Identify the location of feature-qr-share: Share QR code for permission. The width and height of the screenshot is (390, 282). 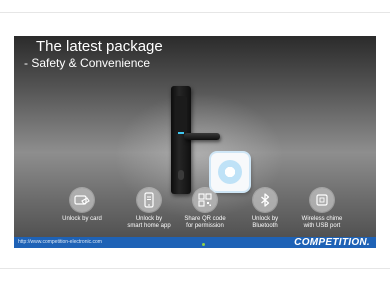
(205, 212).